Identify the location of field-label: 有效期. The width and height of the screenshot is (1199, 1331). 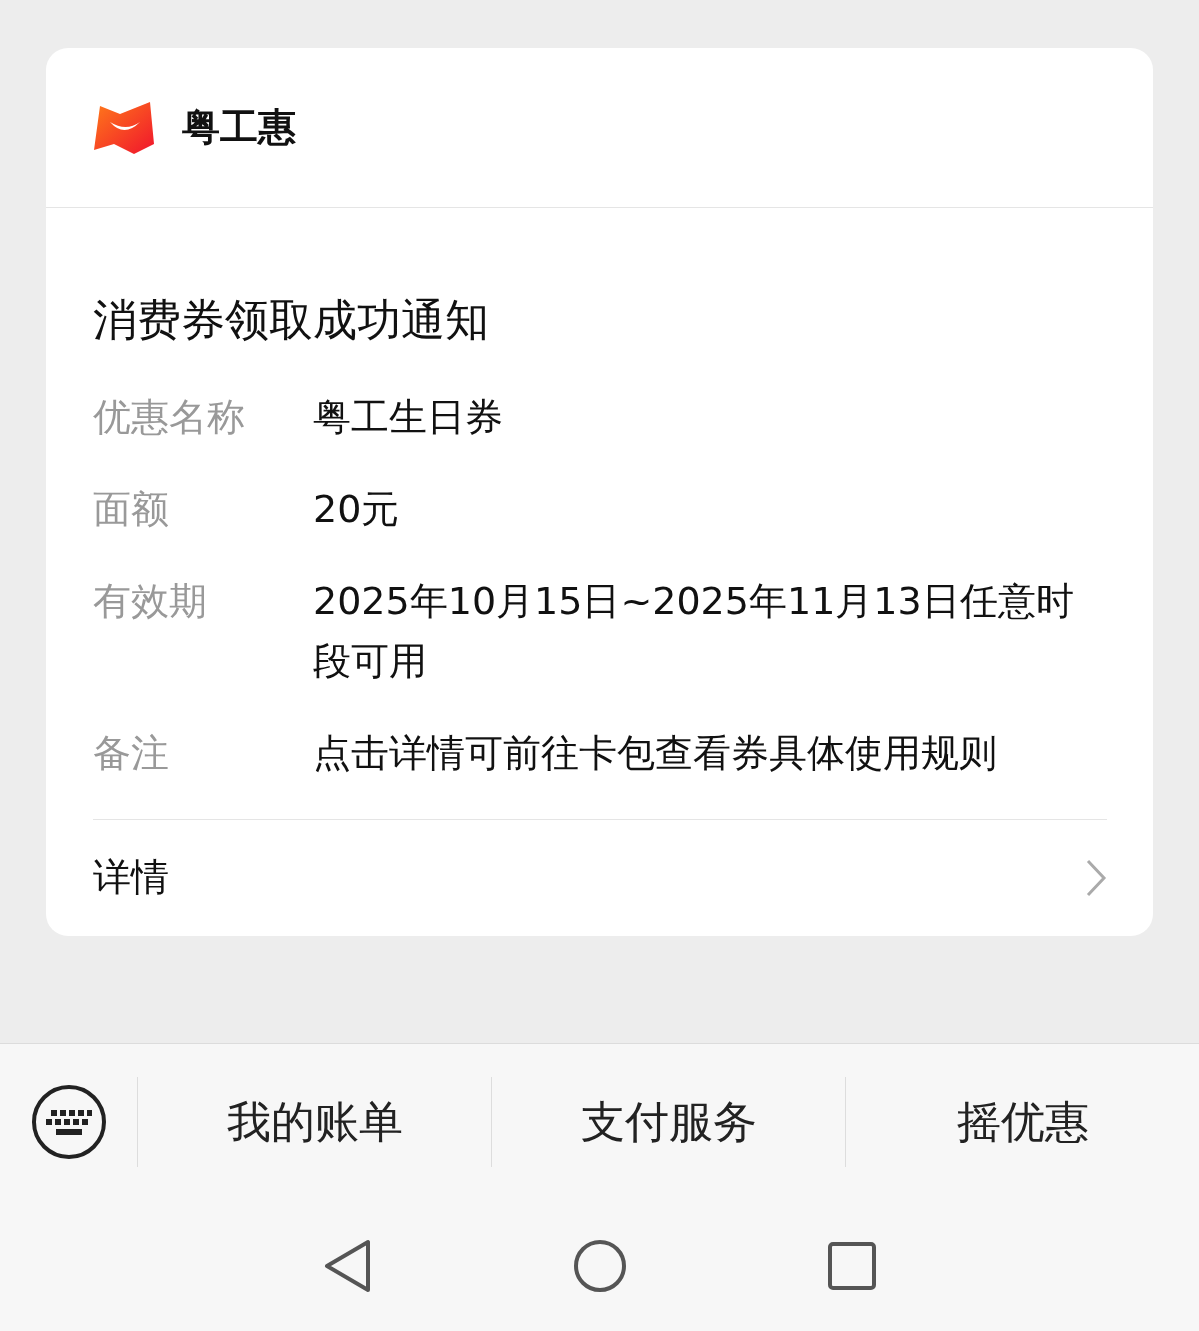
(150, 601).